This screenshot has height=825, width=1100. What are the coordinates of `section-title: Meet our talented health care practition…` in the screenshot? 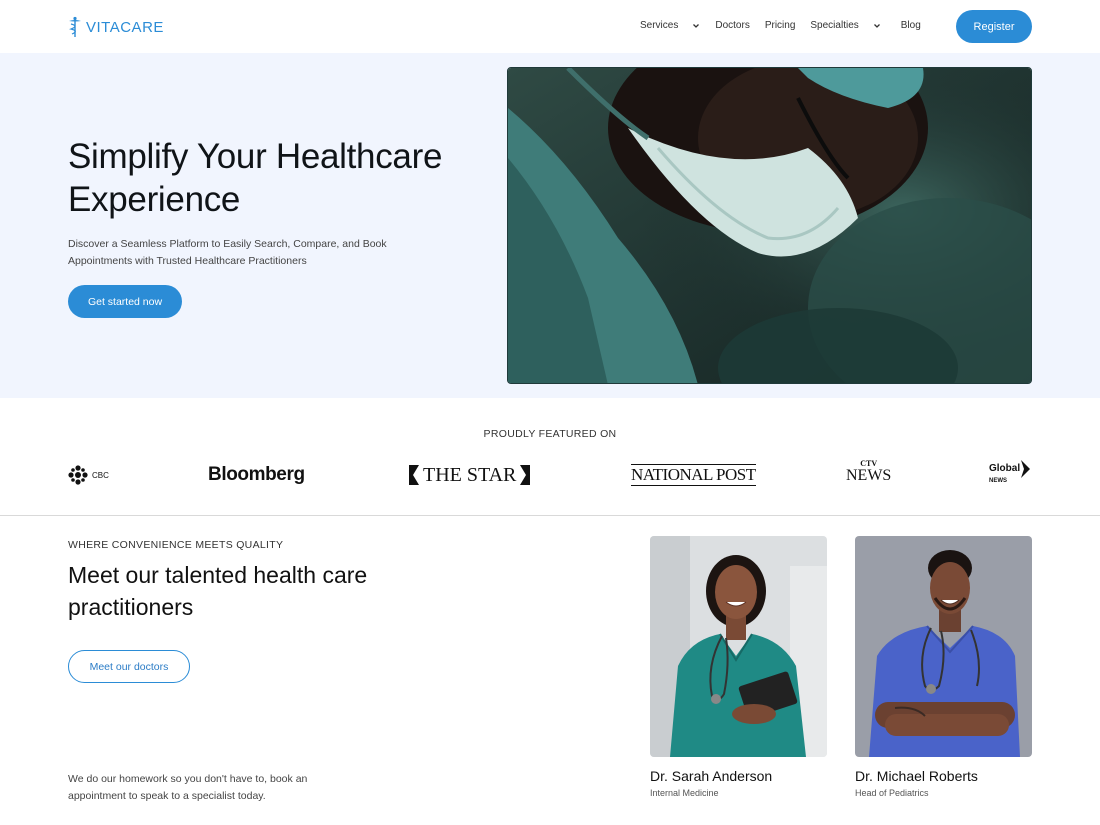 It's located at (218, 591).